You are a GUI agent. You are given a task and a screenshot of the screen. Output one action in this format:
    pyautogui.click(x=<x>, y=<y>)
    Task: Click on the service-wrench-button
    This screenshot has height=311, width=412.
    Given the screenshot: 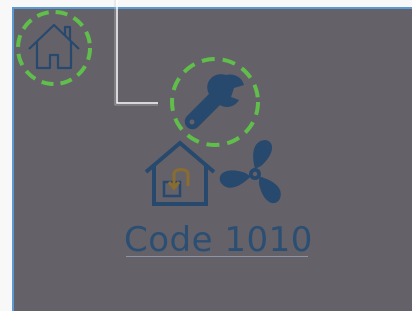 What is the action you would take?
    pyautogui.click(x=215, y=102)
    